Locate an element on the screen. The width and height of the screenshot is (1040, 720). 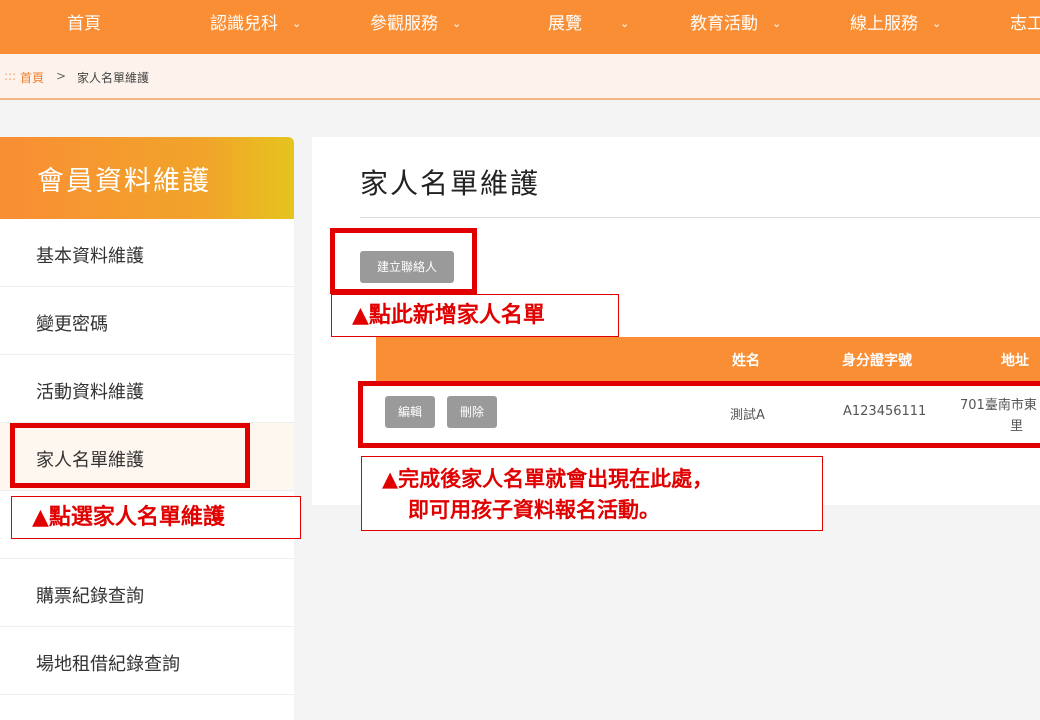
column-header-address: 地址 is located at coordinates (1015, 361).